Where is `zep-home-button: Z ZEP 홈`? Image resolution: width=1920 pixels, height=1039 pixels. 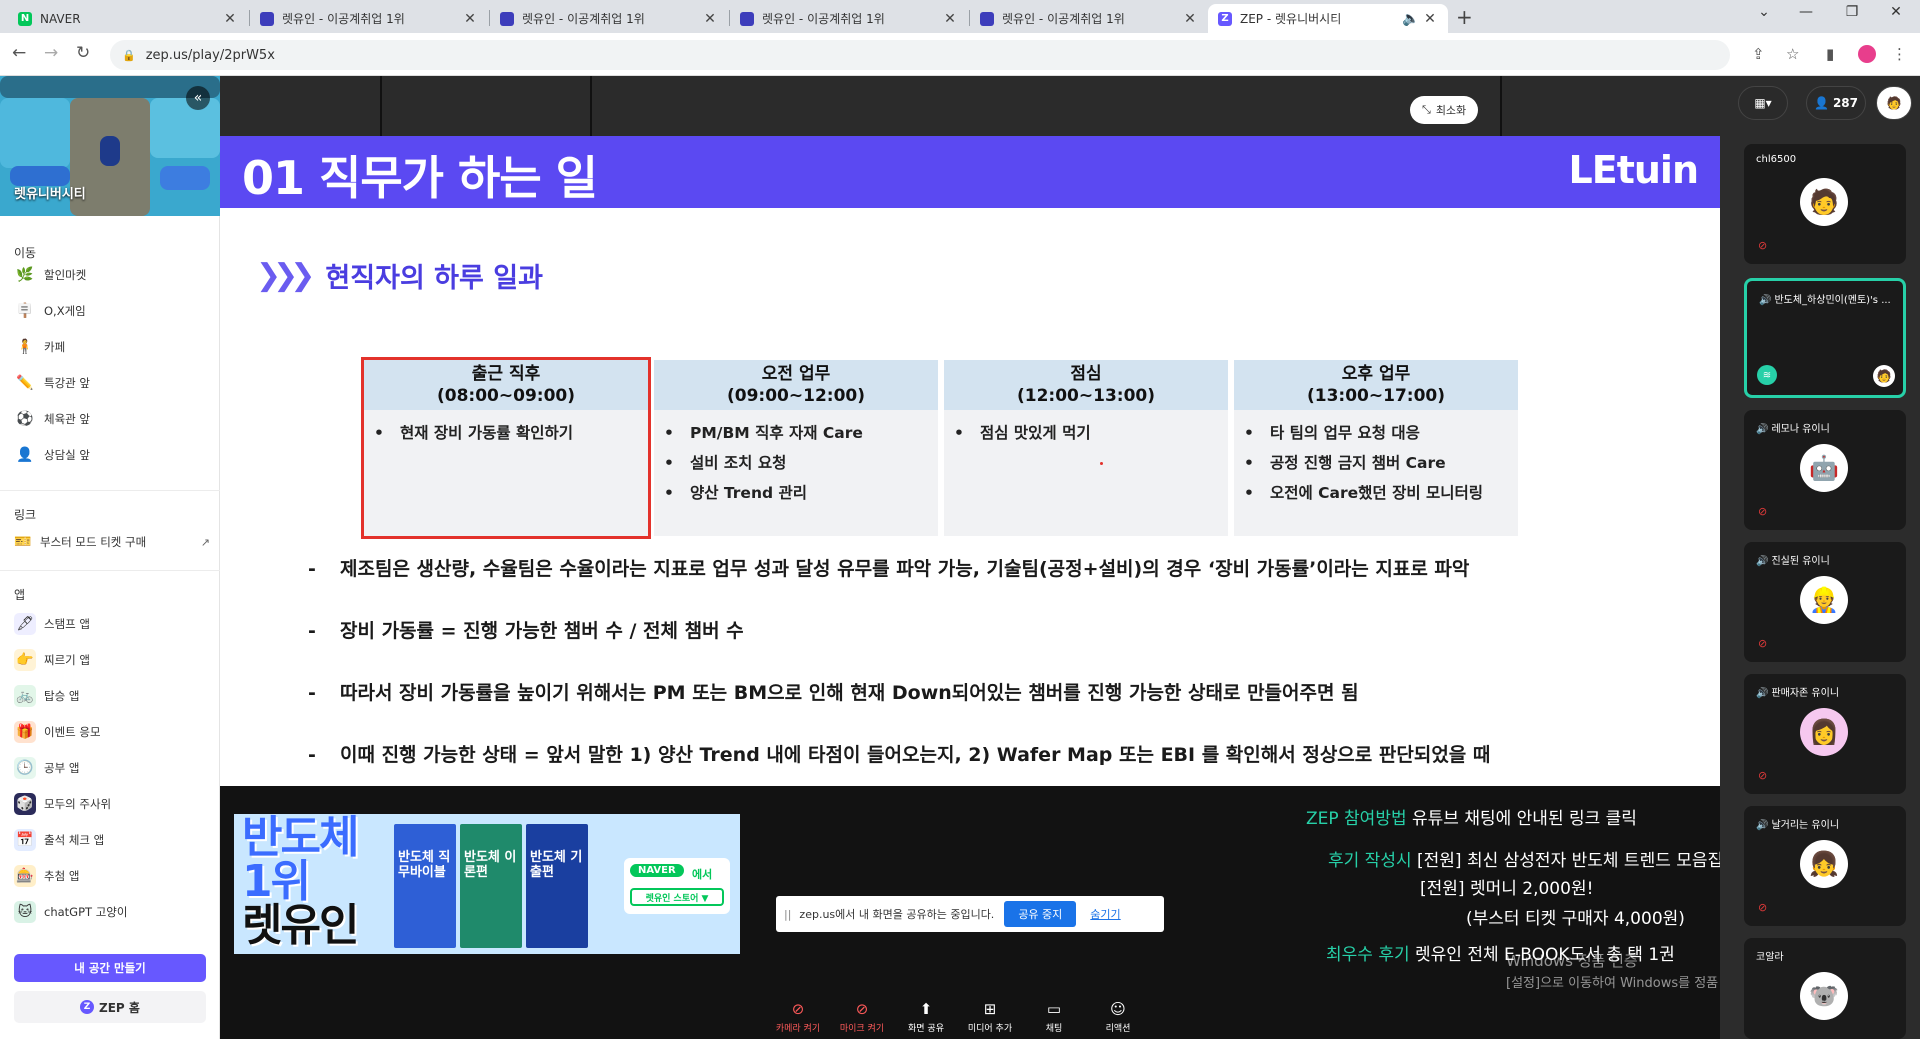
zep-home-button: Z ZEP 홈 is located at coordinates (110, 1007).